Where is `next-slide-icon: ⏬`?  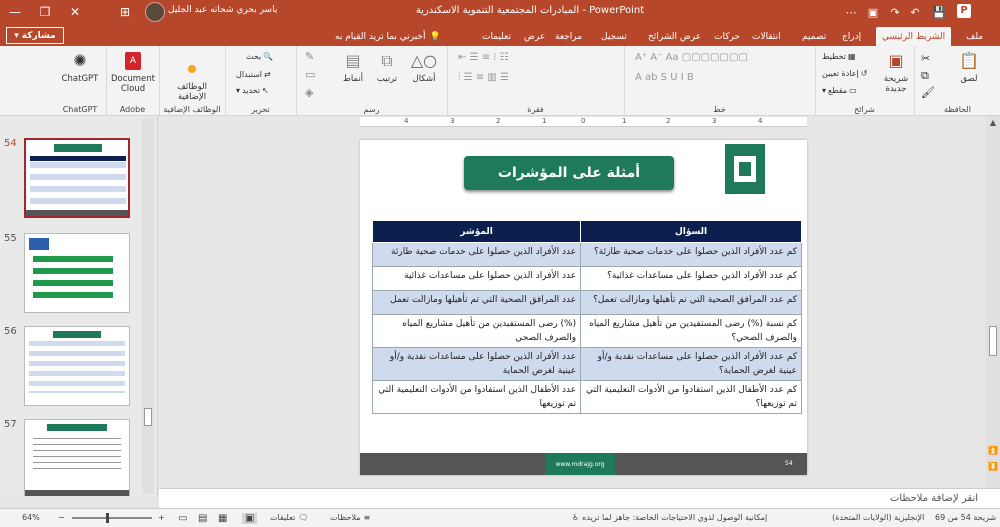
next-slide-icon: ⏬ is located at coordinates (993, 466).